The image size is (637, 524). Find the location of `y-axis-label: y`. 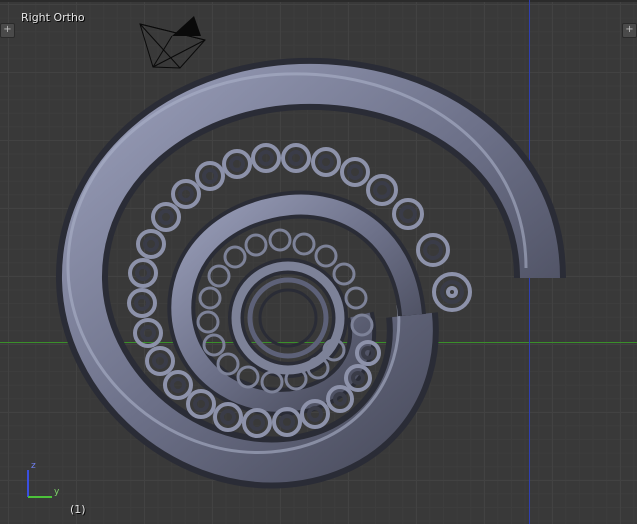

y-axis-label: y is located at coordinates (57, 492).